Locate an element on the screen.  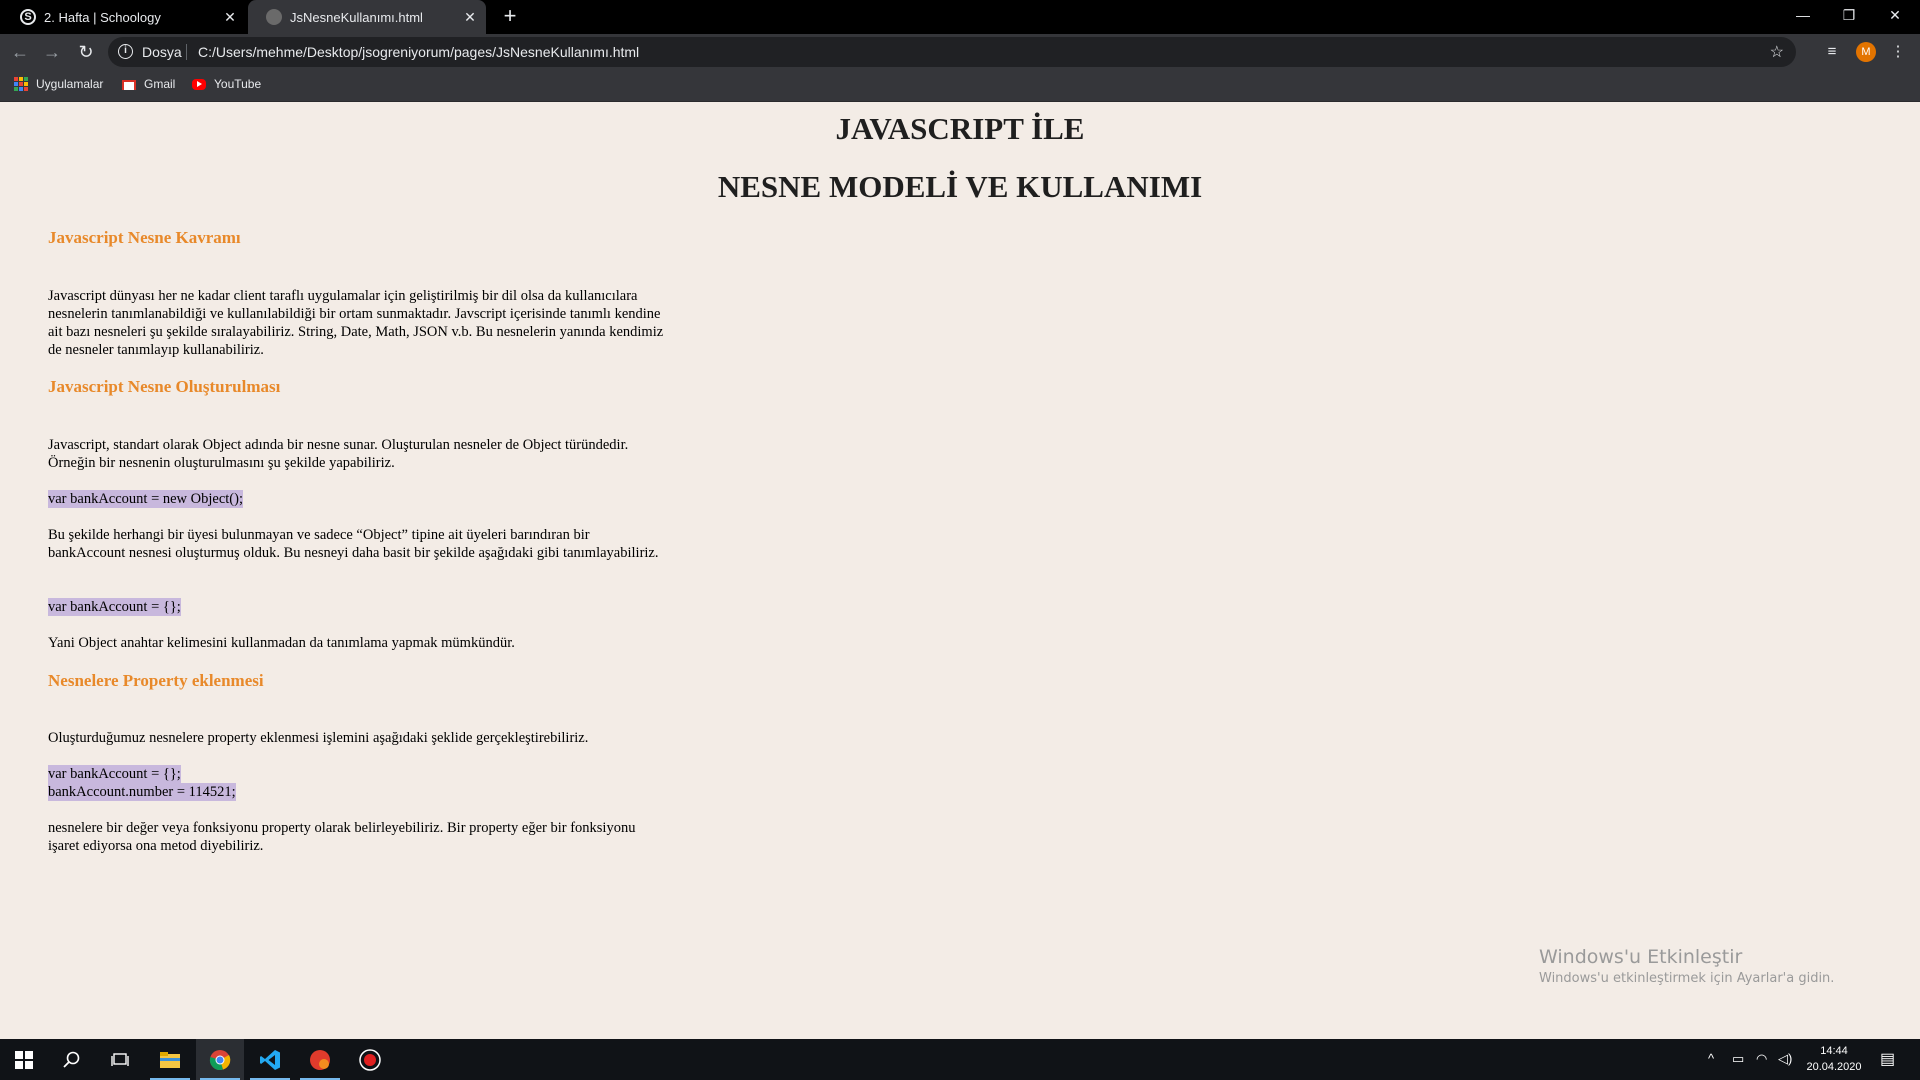
minimize-button: — is located at coordinates (1803, 15).